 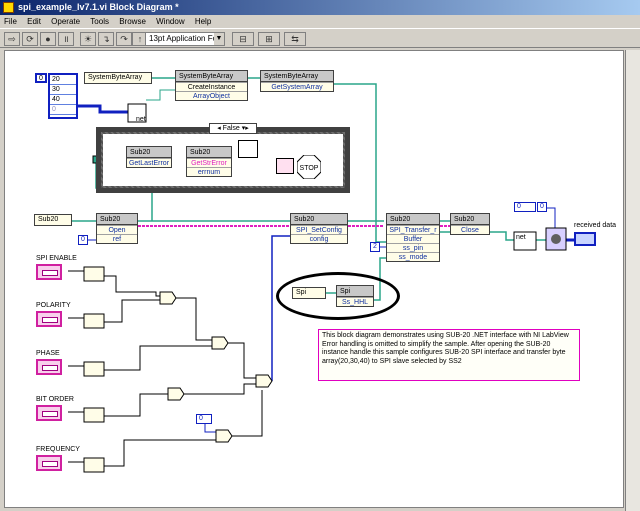 I want to click on stop-icon: STOP, so click(x=309, y=167).